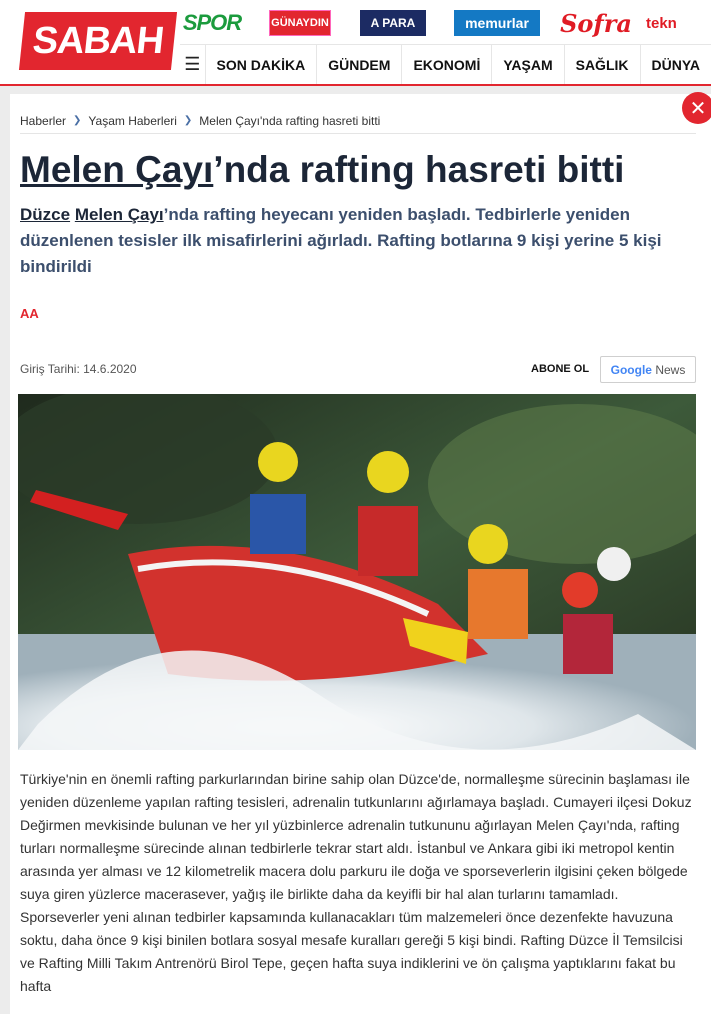 This screenshot has height=1014, width=711. What do you see at coordinates (678, 23) in the screenshot?
I see `brand-tekno: tekn` at bounding box center [678, 23].